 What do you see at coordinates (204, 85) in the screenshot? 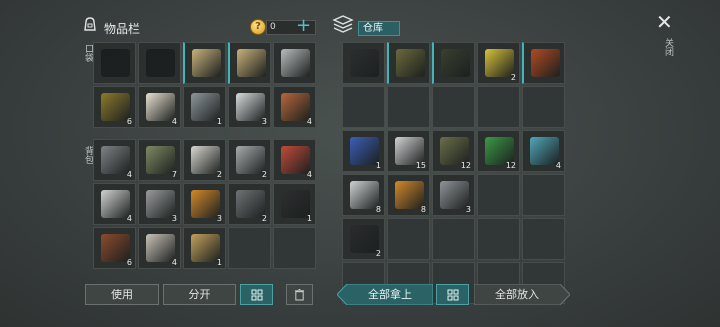
I see `quick-slots-grid: 6 4 1 3 4` at bounding box center [204, 85].